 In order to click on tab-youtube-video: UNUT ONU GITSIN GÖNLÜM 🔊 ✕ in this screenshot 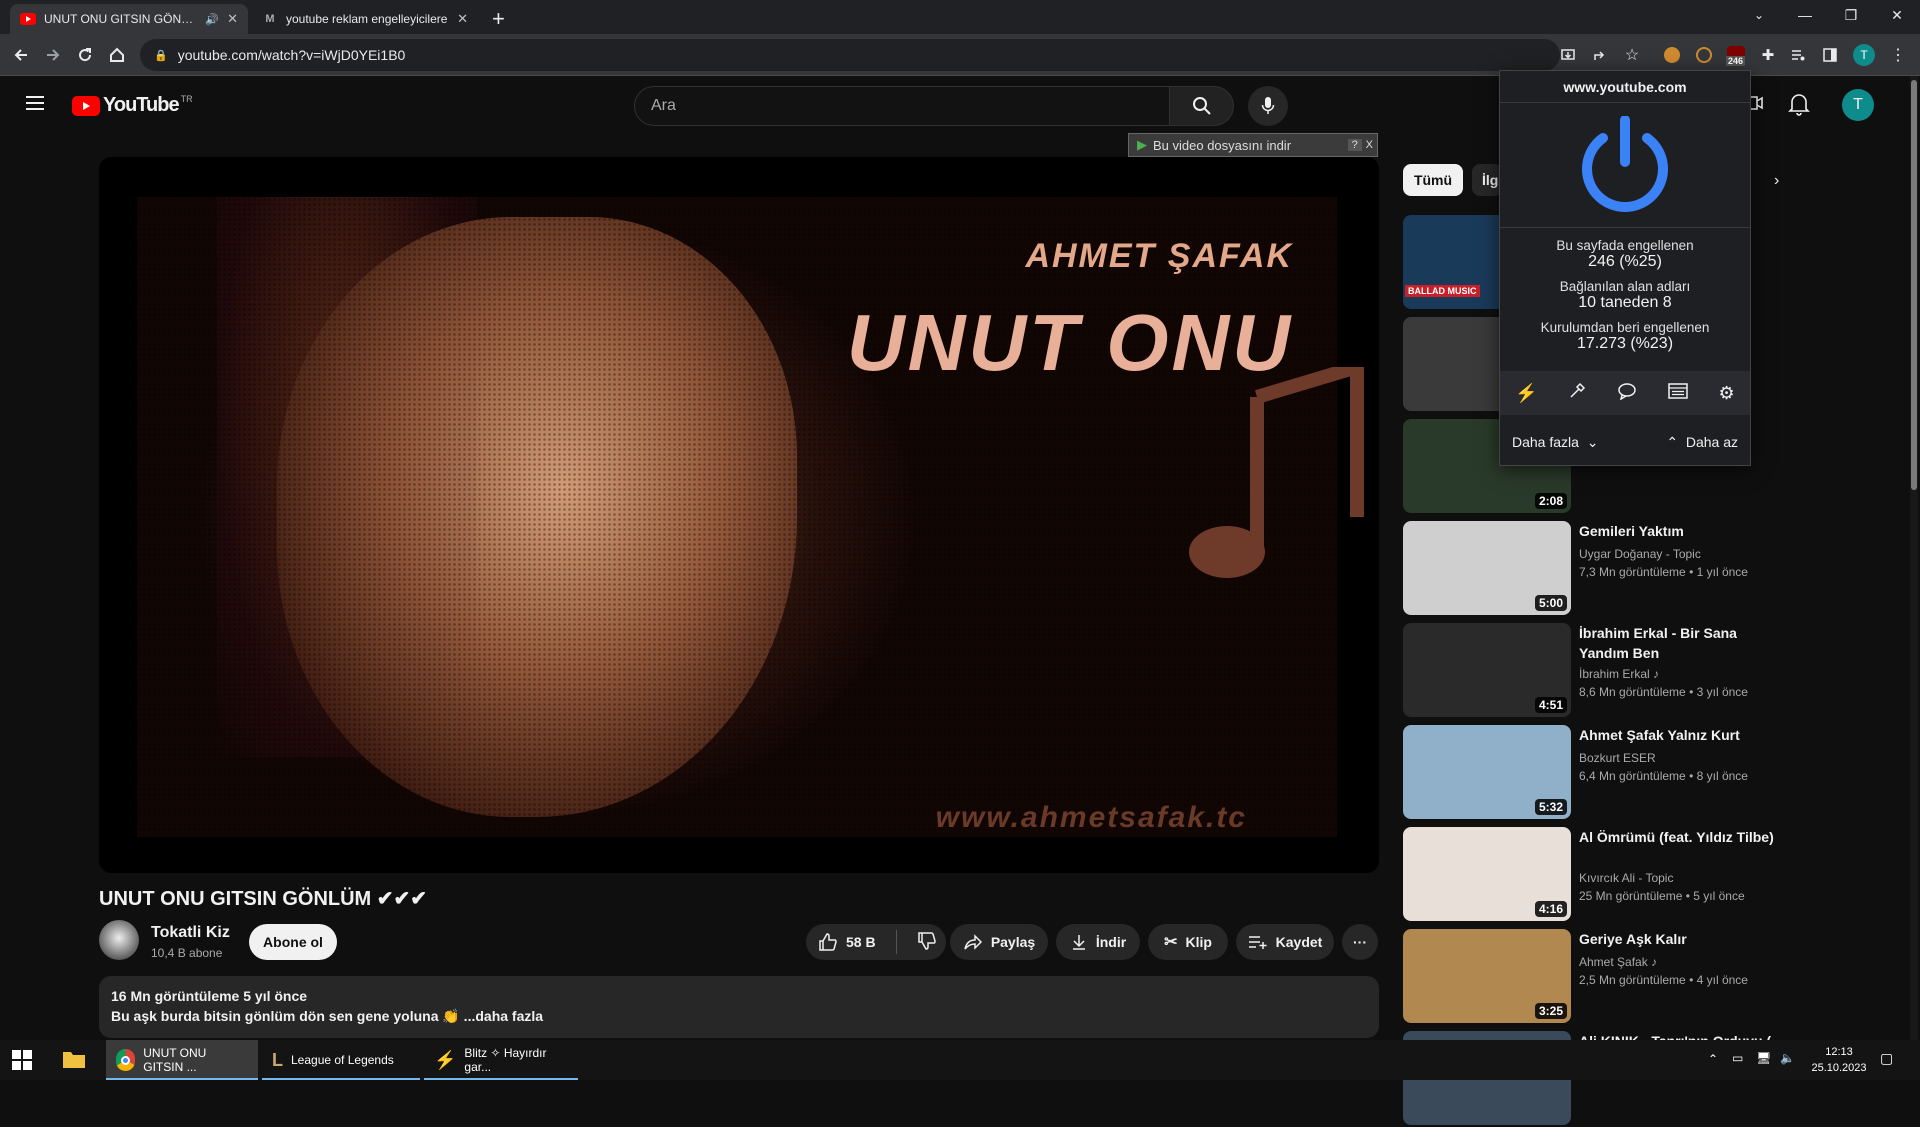, I will do `click(129, 19)`.